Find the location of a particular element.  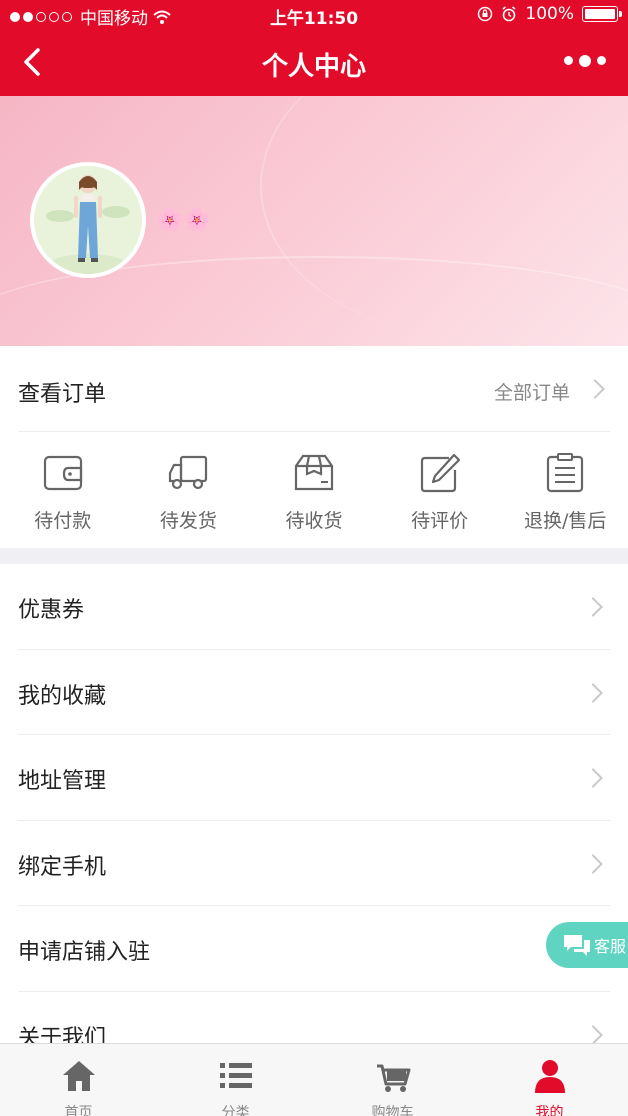

truck-icon is located at coordinates (188, 472).